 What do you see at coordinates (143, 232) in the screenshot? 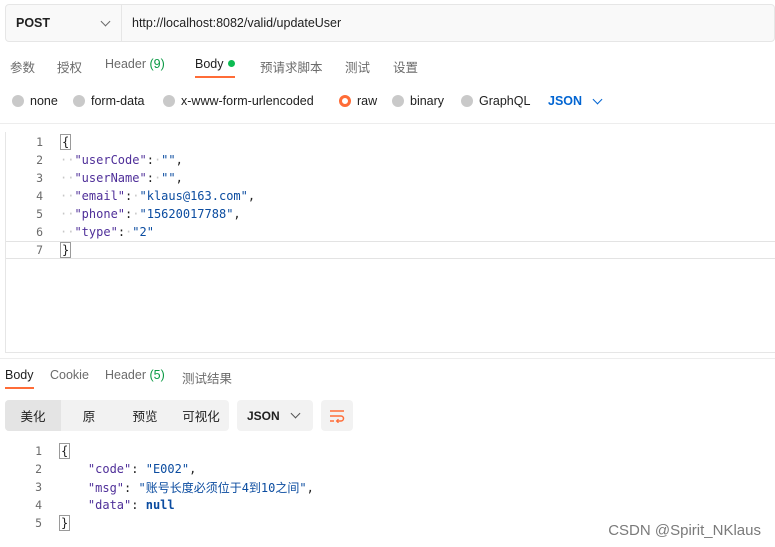
I see `json-value: "2"` at bounding box center [143, 232].